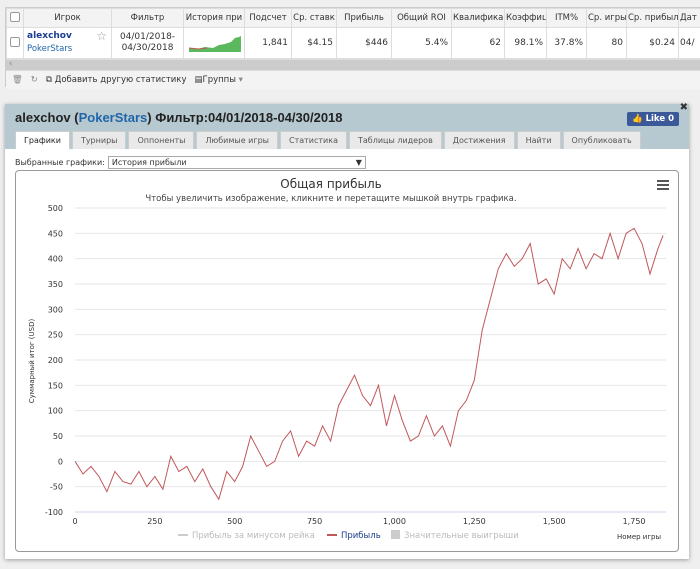  Describe the element at coordinates (358, 162) in the screenshot. I see `dropdown-arrow-icon: ▼` at that location.